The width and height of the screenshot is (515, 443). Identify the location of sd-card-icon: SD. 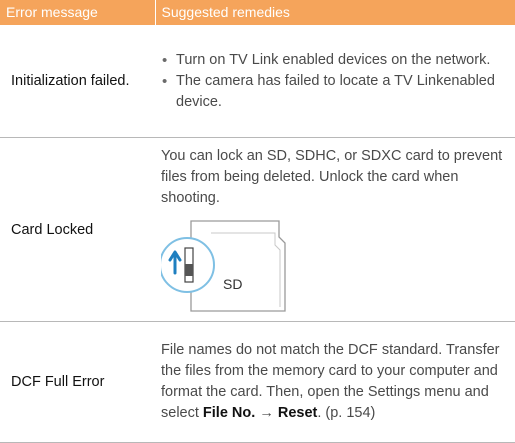
(222, 265).